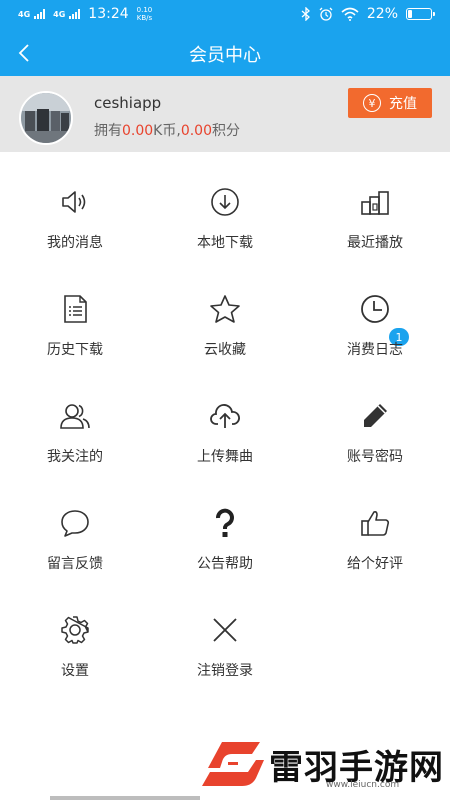  What do you see at coordinates (382, 14) in the screenshot?
I see `battery-percent: 22%` at bounding box center [382, 14].